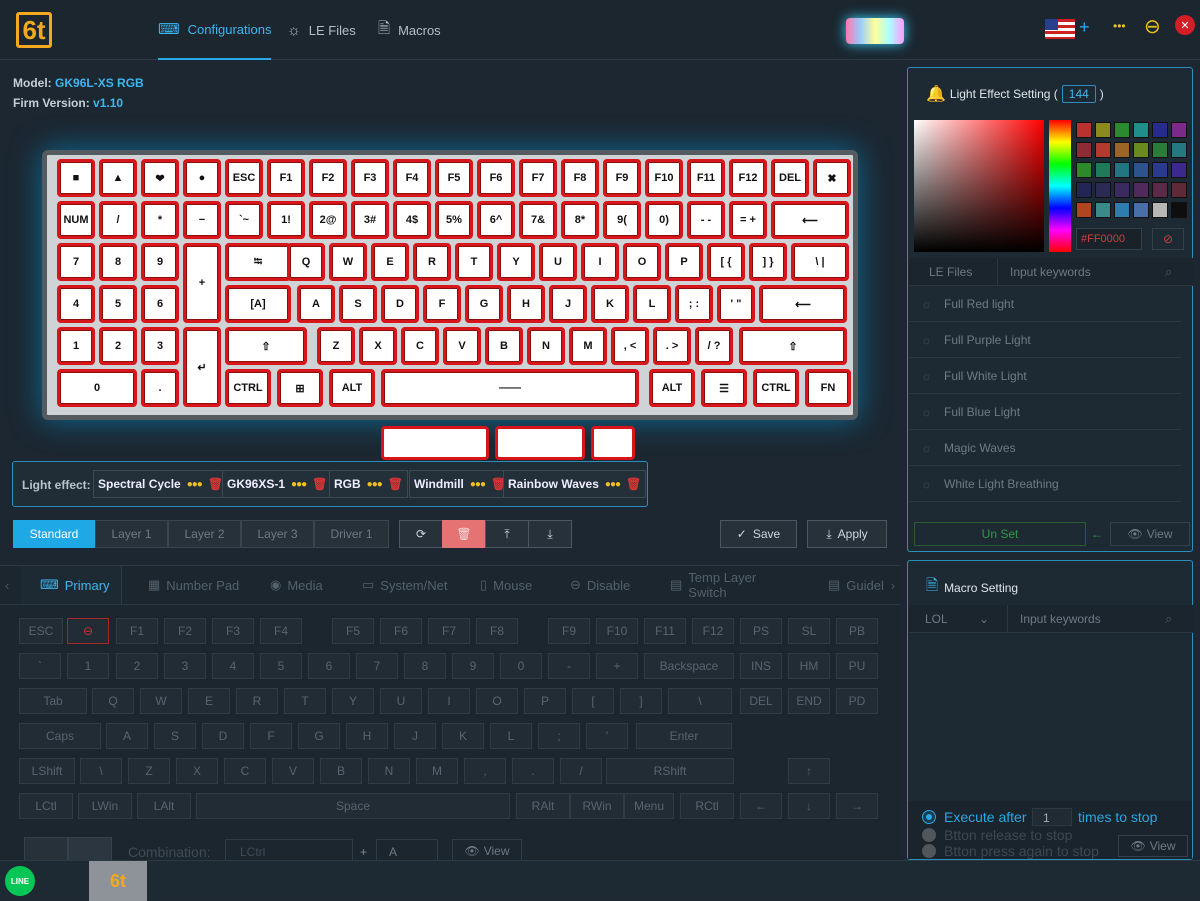  Describe the element at coordinates (449, 701) in the screenshot. I see `mapping-key: I` at that location.